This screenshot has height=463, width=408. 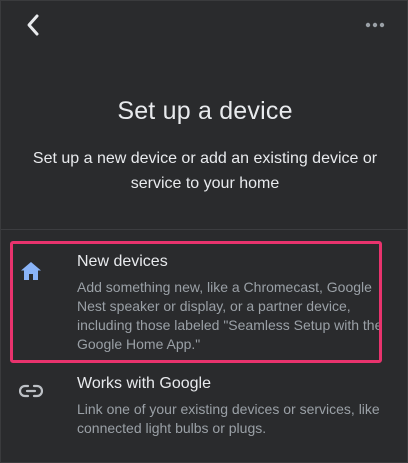 I want to click on back-button, so click(x=33, y=25).